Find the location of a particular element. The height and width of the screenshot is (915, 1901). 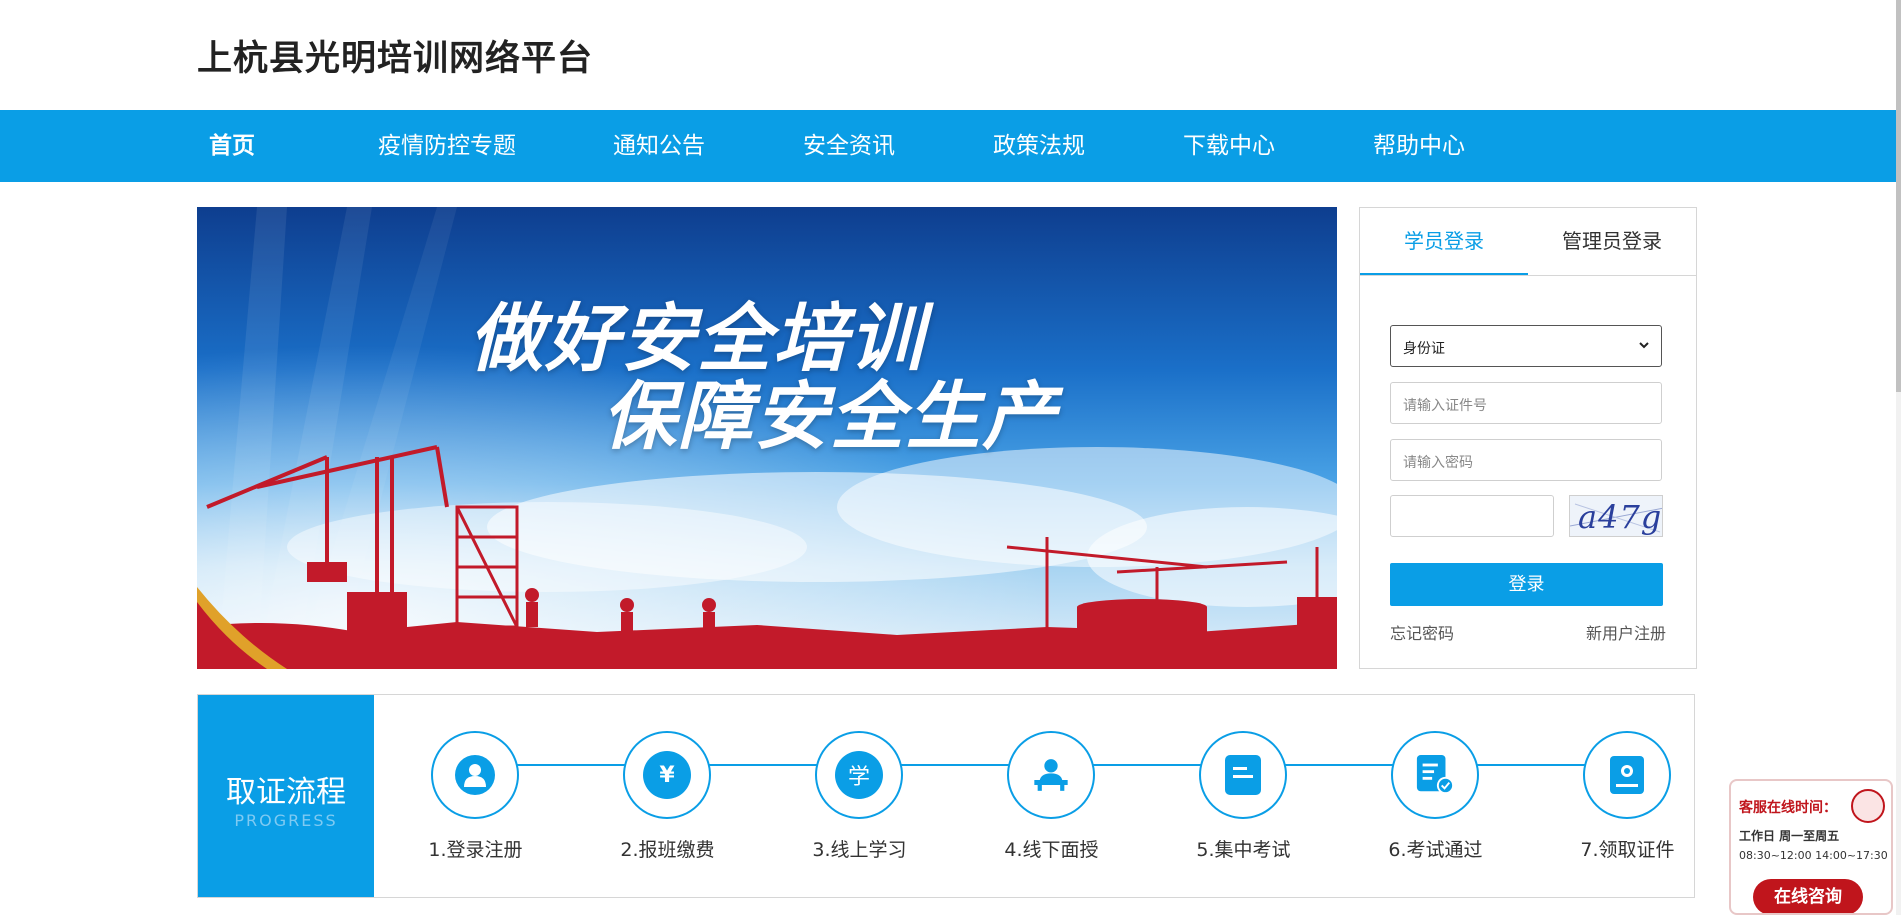

page-scrollbar is located at coordinates (1898, 457).